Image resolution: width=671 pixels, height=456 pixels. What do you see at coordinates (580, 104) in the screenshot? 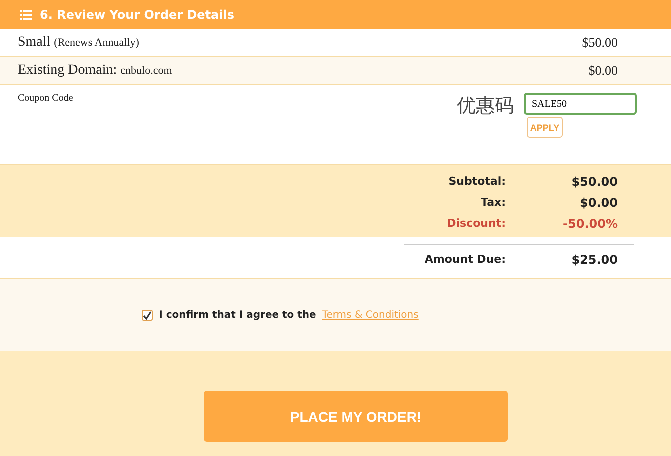
I see `coupon-field: SALE50` at bounding box center [580, 104].